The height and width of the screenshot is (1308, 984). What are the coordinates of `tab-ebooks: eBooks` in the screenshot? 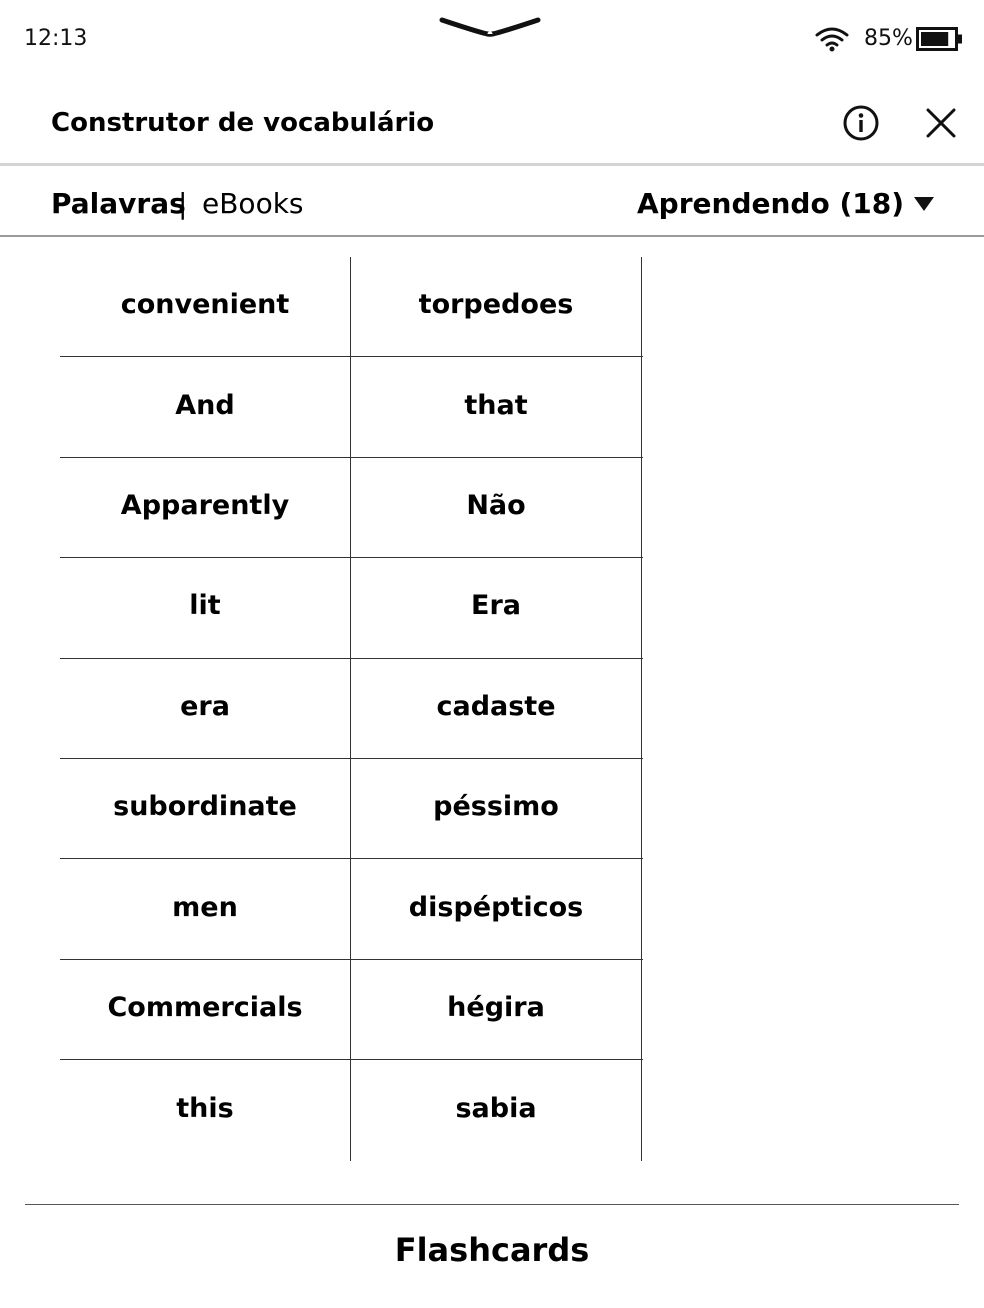 It's located at (253, 204).